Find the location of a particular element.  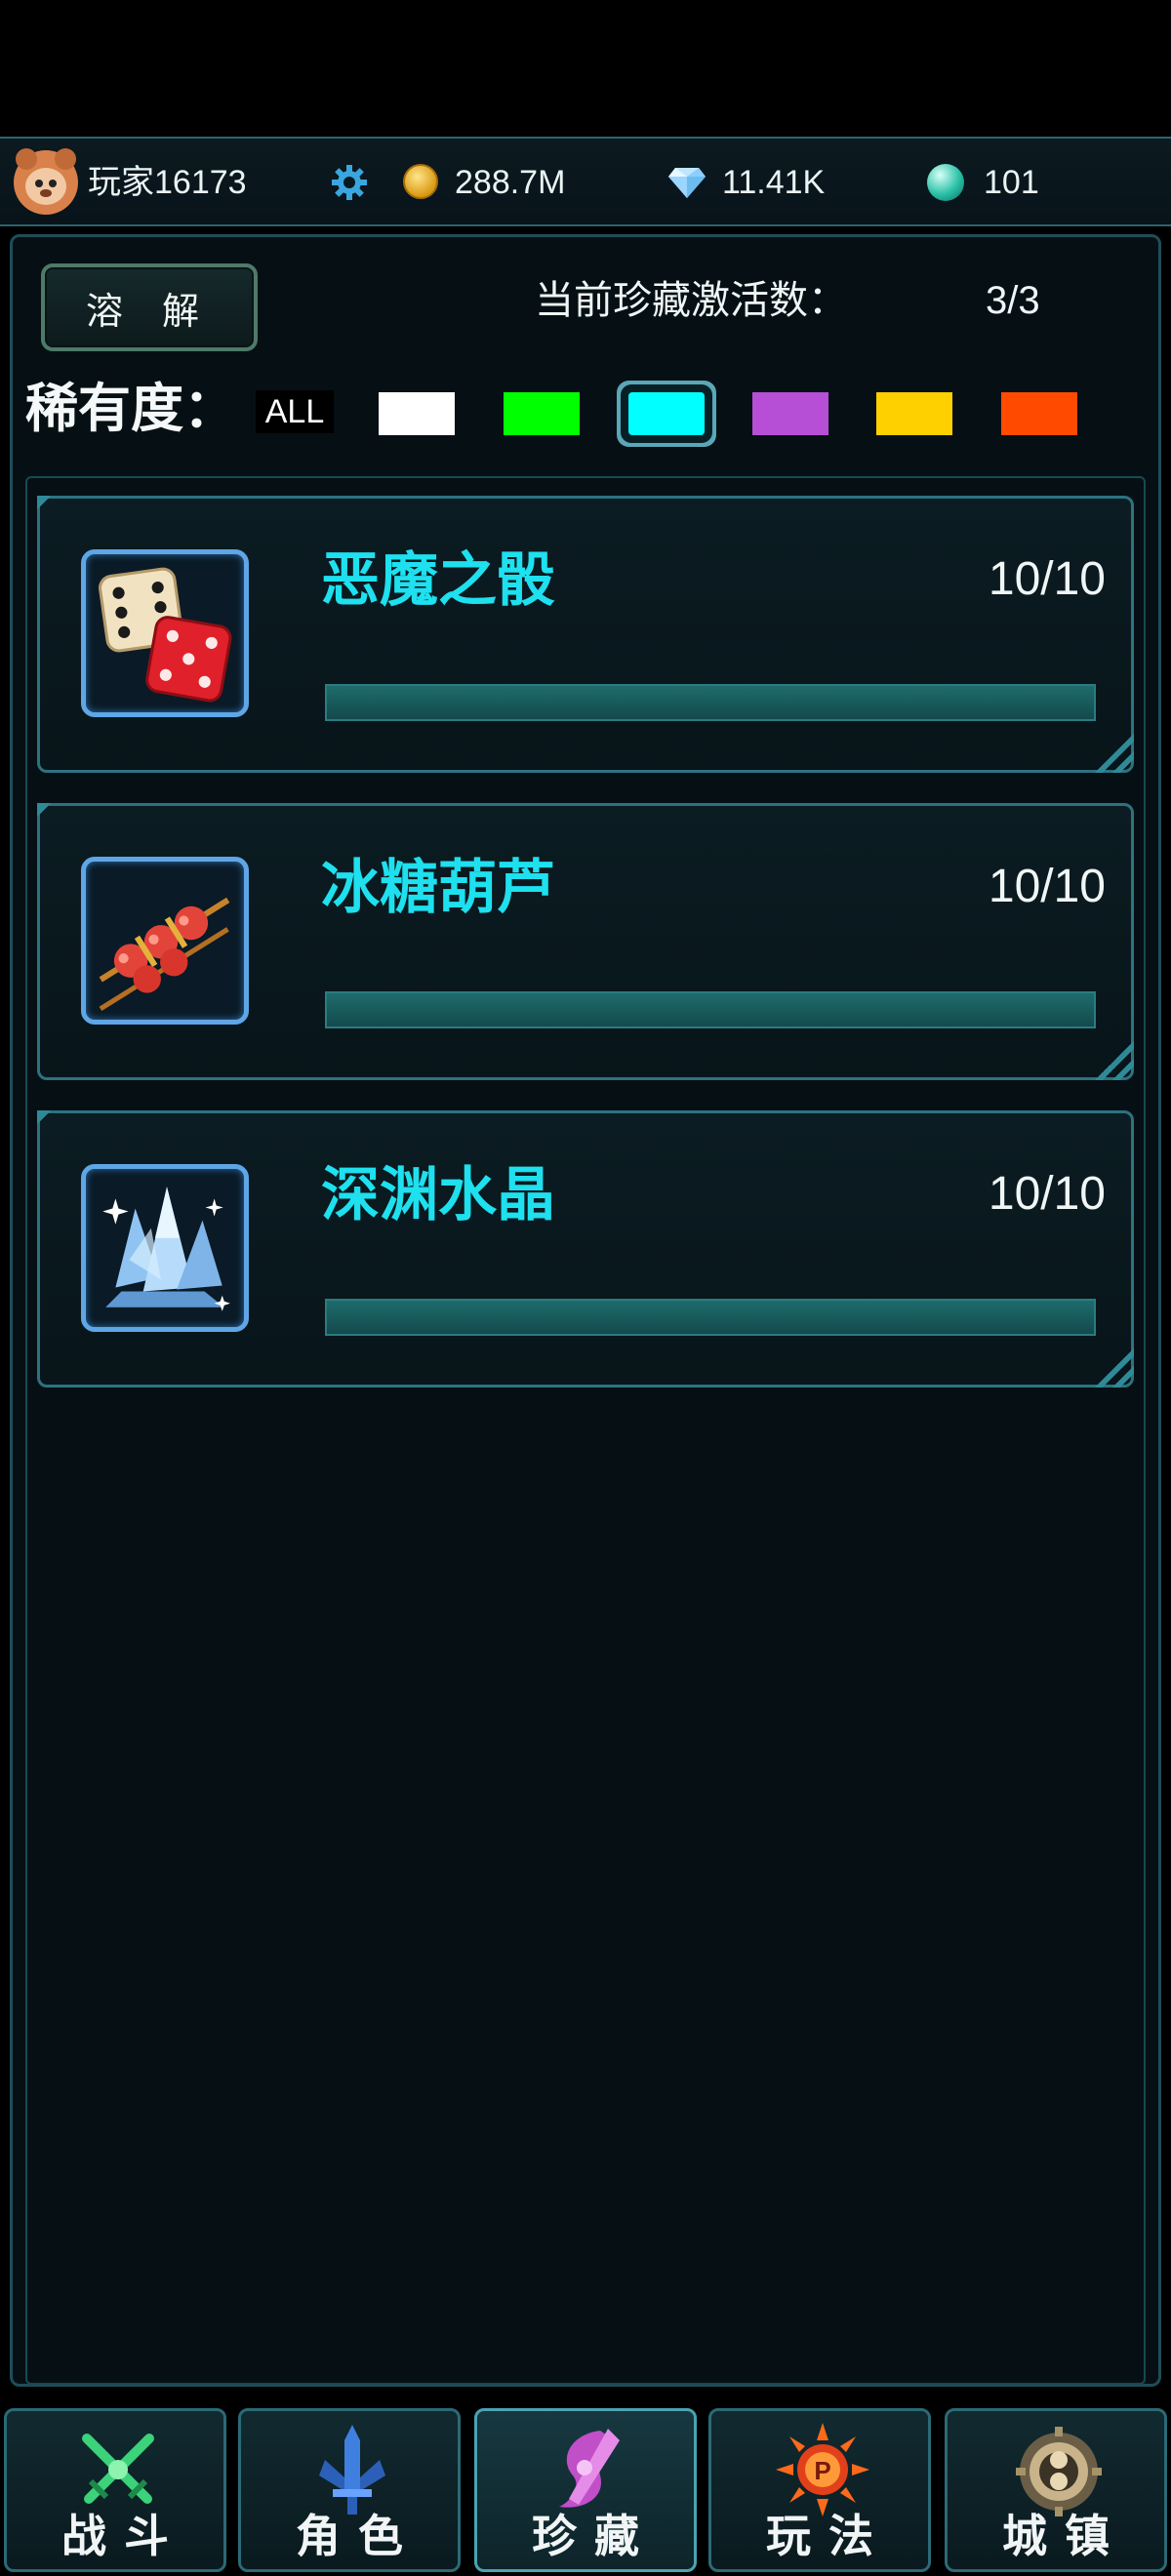

gold-coin-icon is located at coordinates (420, 181).